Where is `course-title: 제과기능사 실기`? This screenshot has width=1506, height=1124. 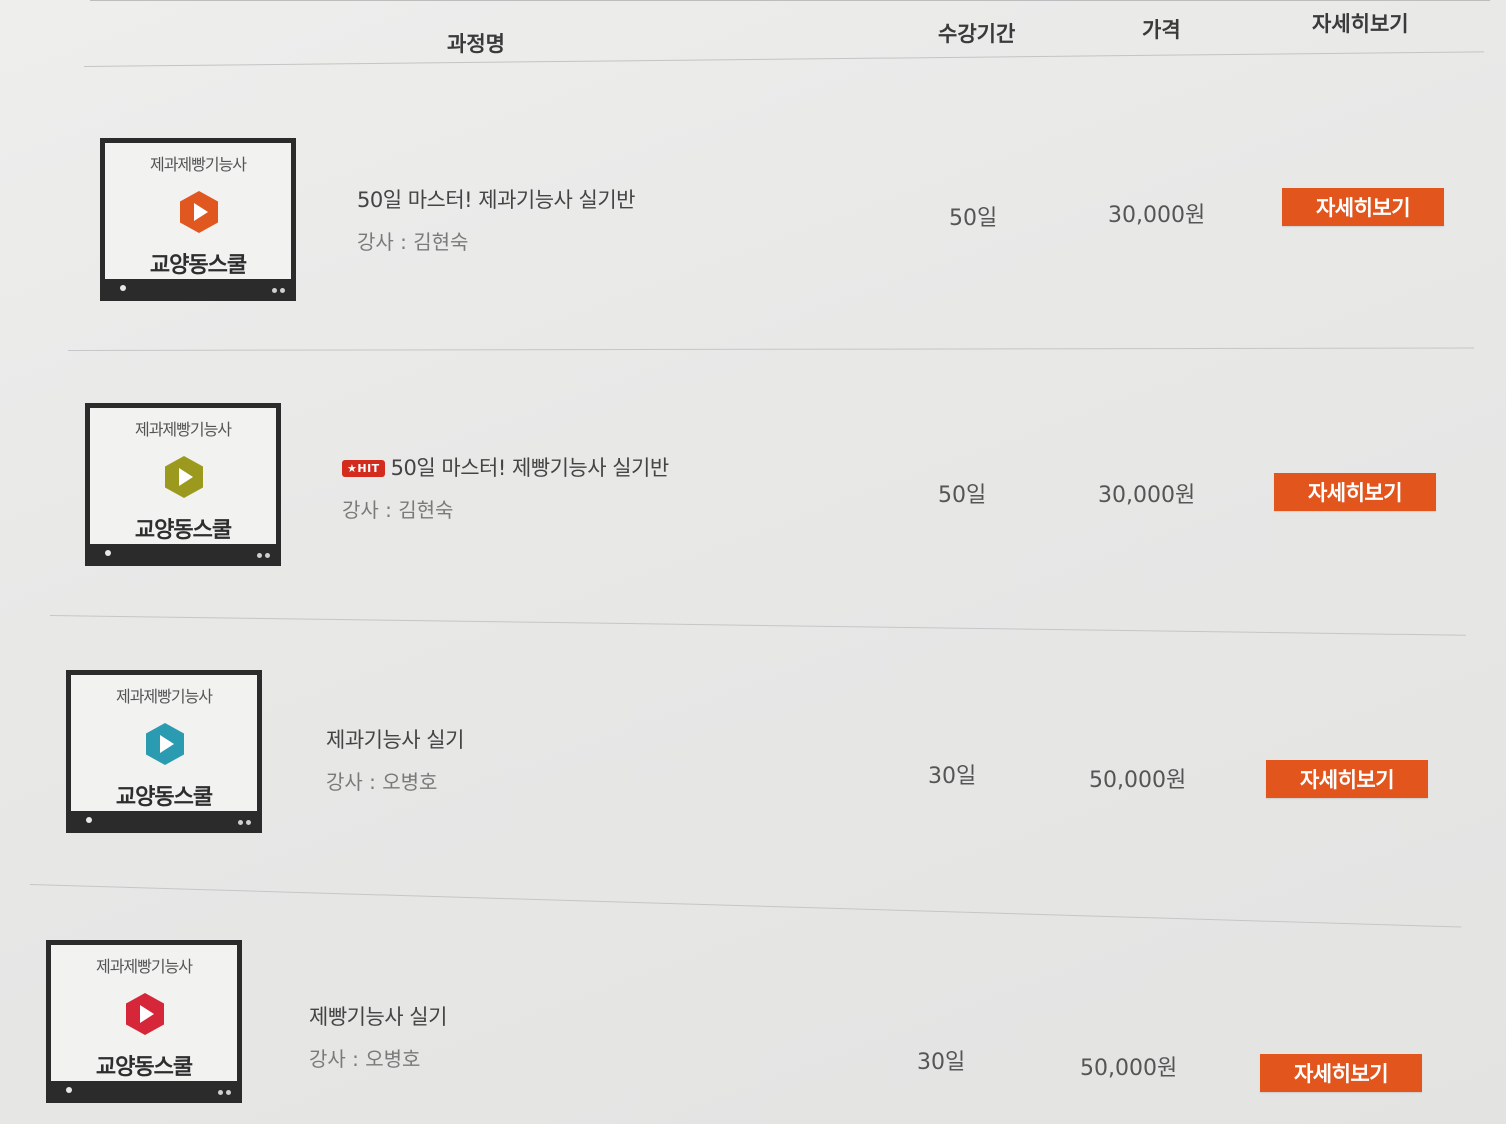 course-title: 제과기능사 실기 is located at coordinates (395, 740).